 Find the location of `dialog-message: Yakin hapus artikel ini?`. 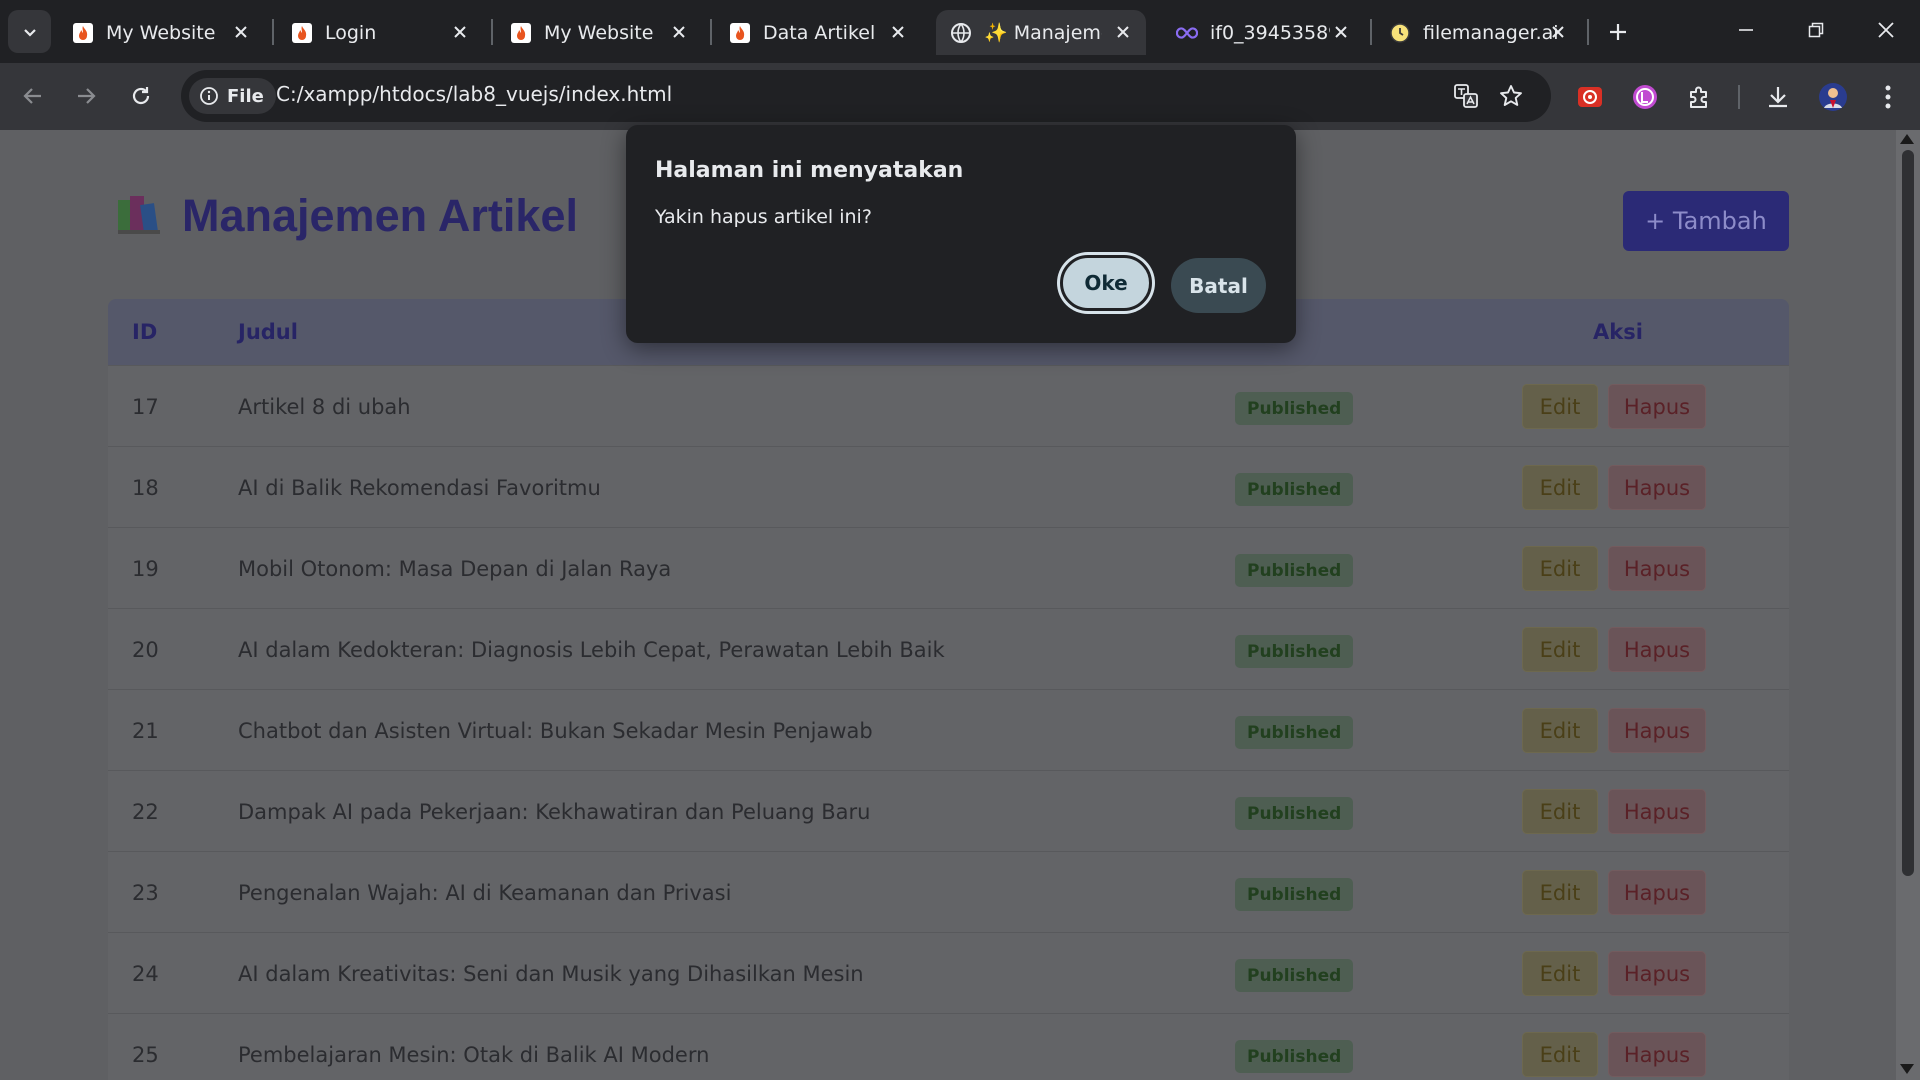

dialog-message: Yakin hapus artikel ini? is located at coordinates (763, 217).